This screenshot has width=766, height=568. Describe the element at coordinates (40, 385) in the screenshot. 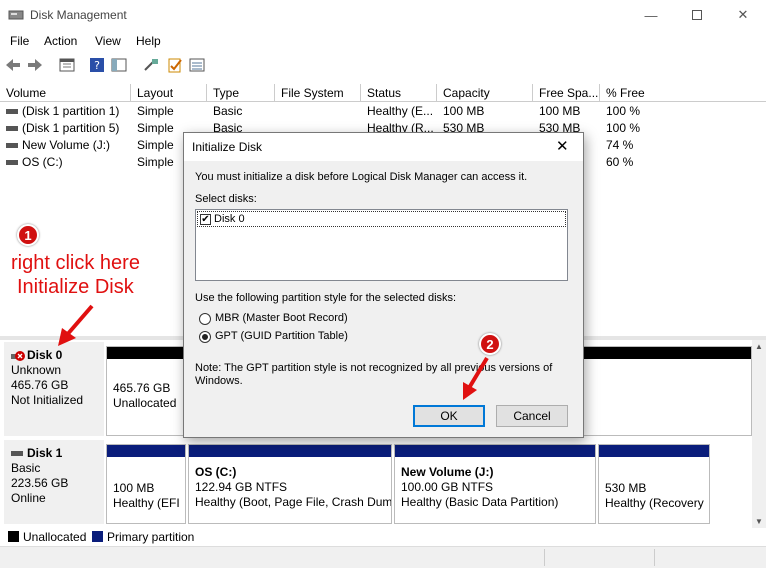

I see `disk0-size: 465.76 GB` at that location.